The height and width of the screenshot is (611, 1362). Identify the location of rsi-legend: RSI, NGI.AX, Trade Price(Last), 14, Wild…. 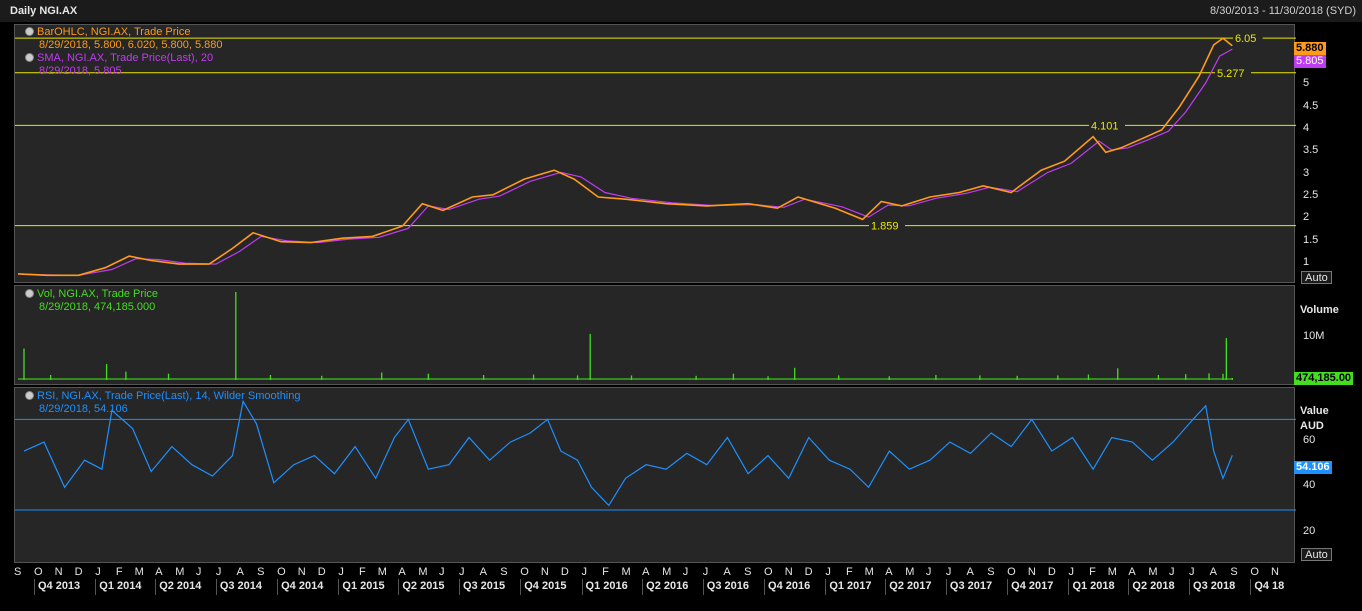
(162, 403).